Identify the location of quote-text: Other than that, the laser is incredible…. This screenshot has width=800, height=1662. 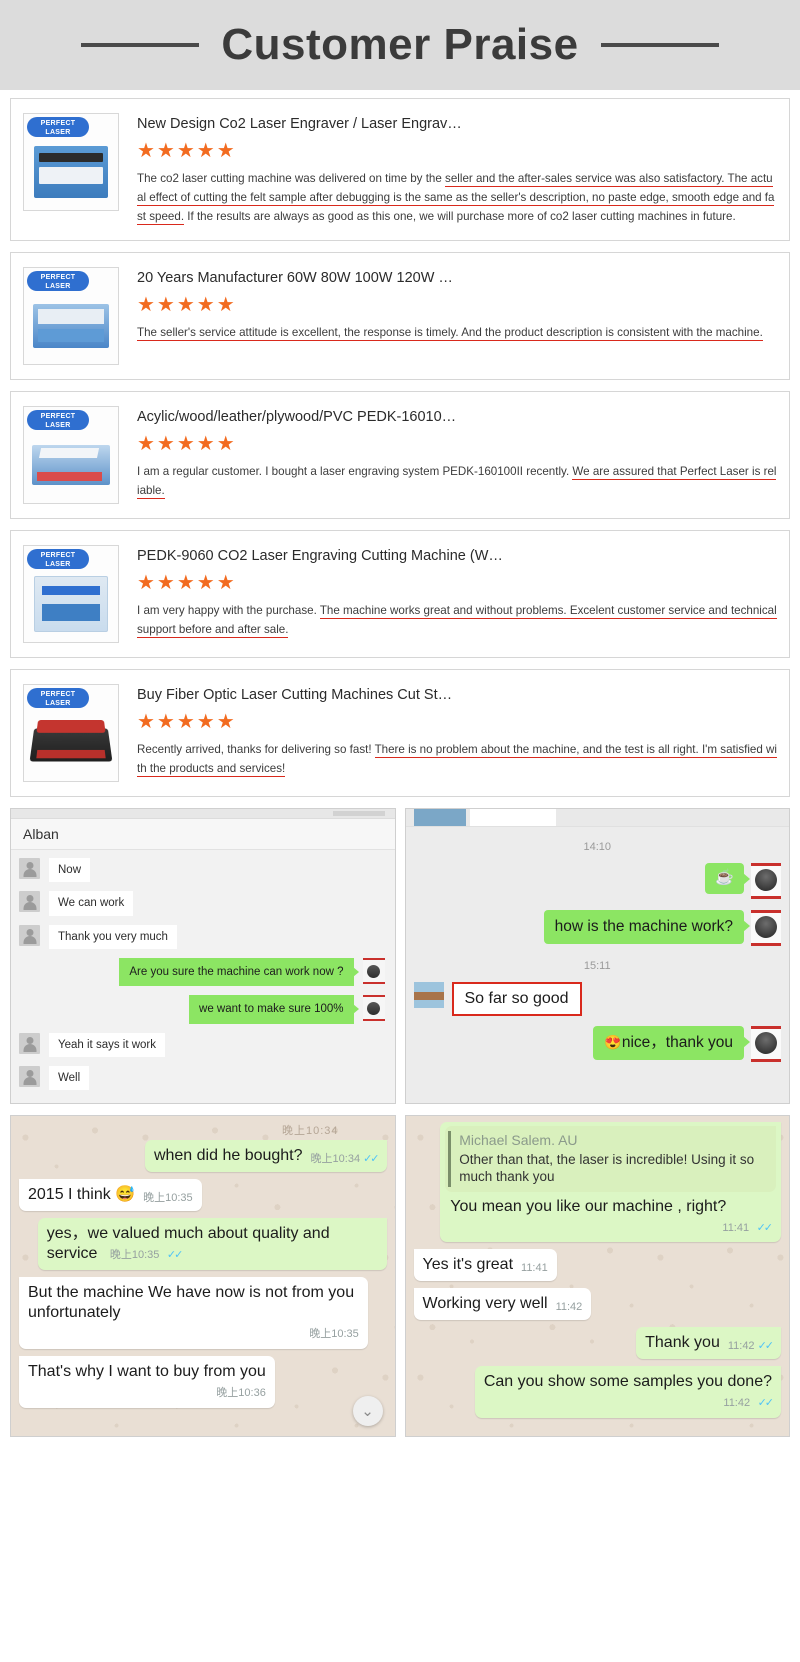
(607, 1168).